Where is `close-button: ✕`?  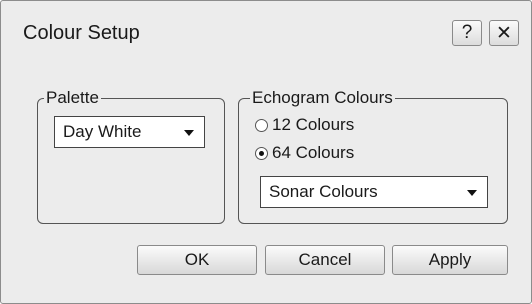
close-button: ✕ is located at coordinates (504, 33).